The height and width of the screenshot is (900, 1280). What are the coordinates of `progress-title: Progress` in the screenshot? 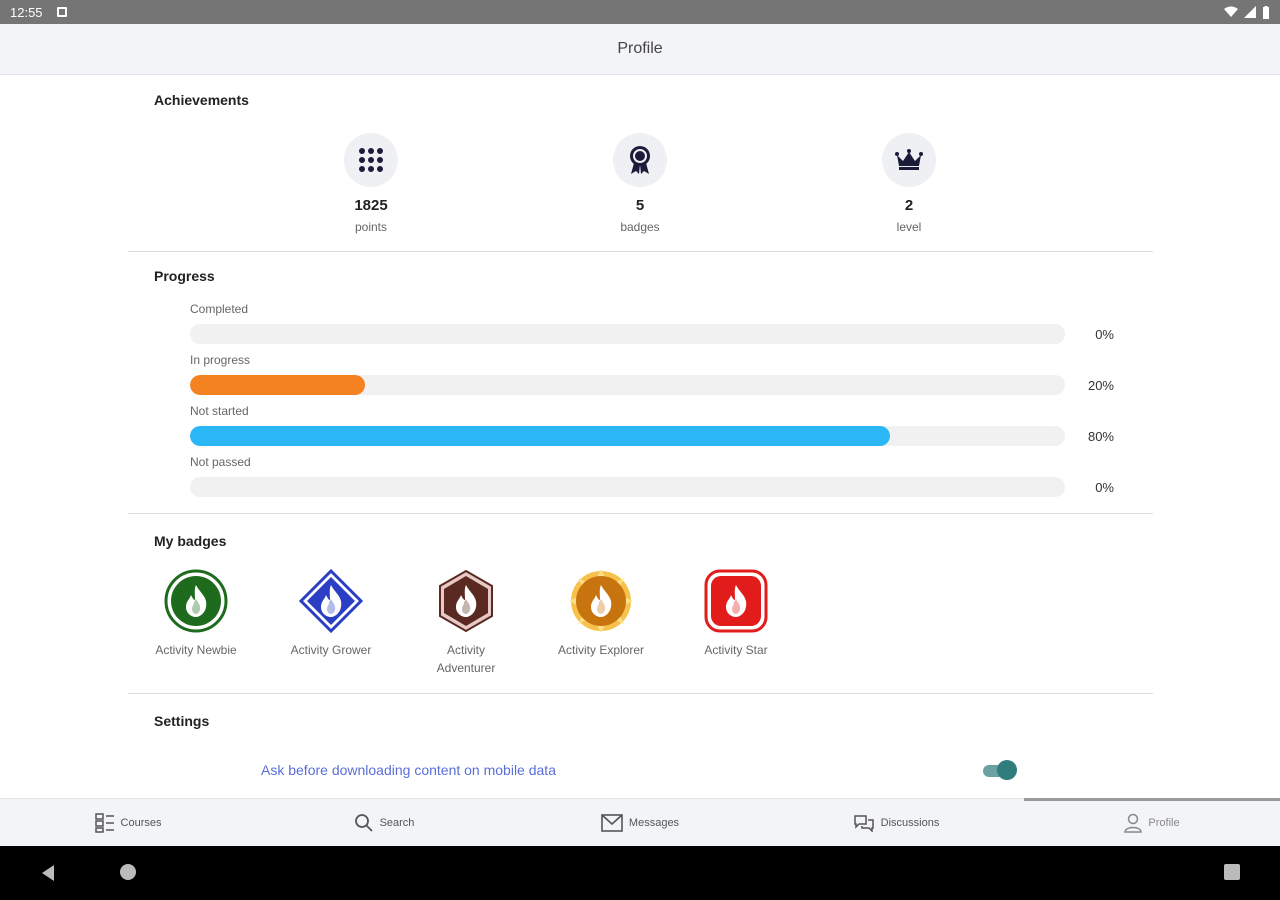 It's located at (184, 276).